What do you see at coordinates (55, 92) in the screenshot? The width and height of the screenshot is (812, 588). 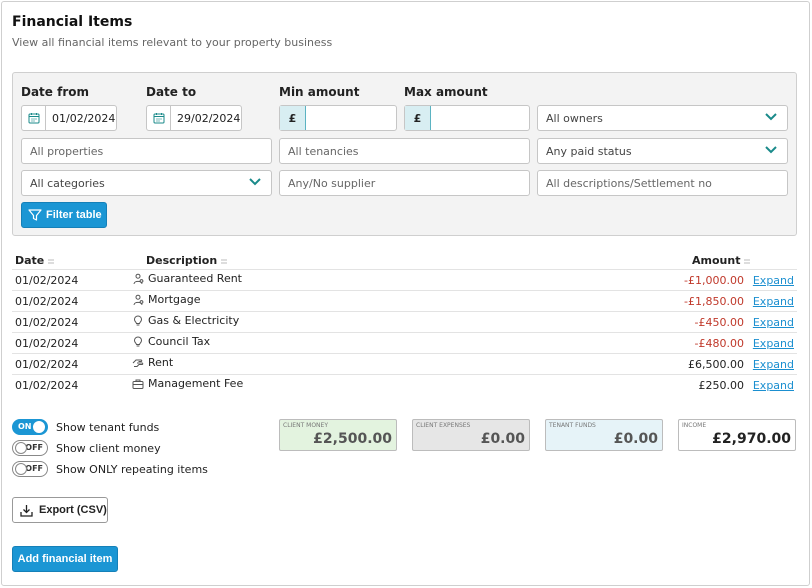 I see `date-from-label: Date from` at bounding box center [55, 92].